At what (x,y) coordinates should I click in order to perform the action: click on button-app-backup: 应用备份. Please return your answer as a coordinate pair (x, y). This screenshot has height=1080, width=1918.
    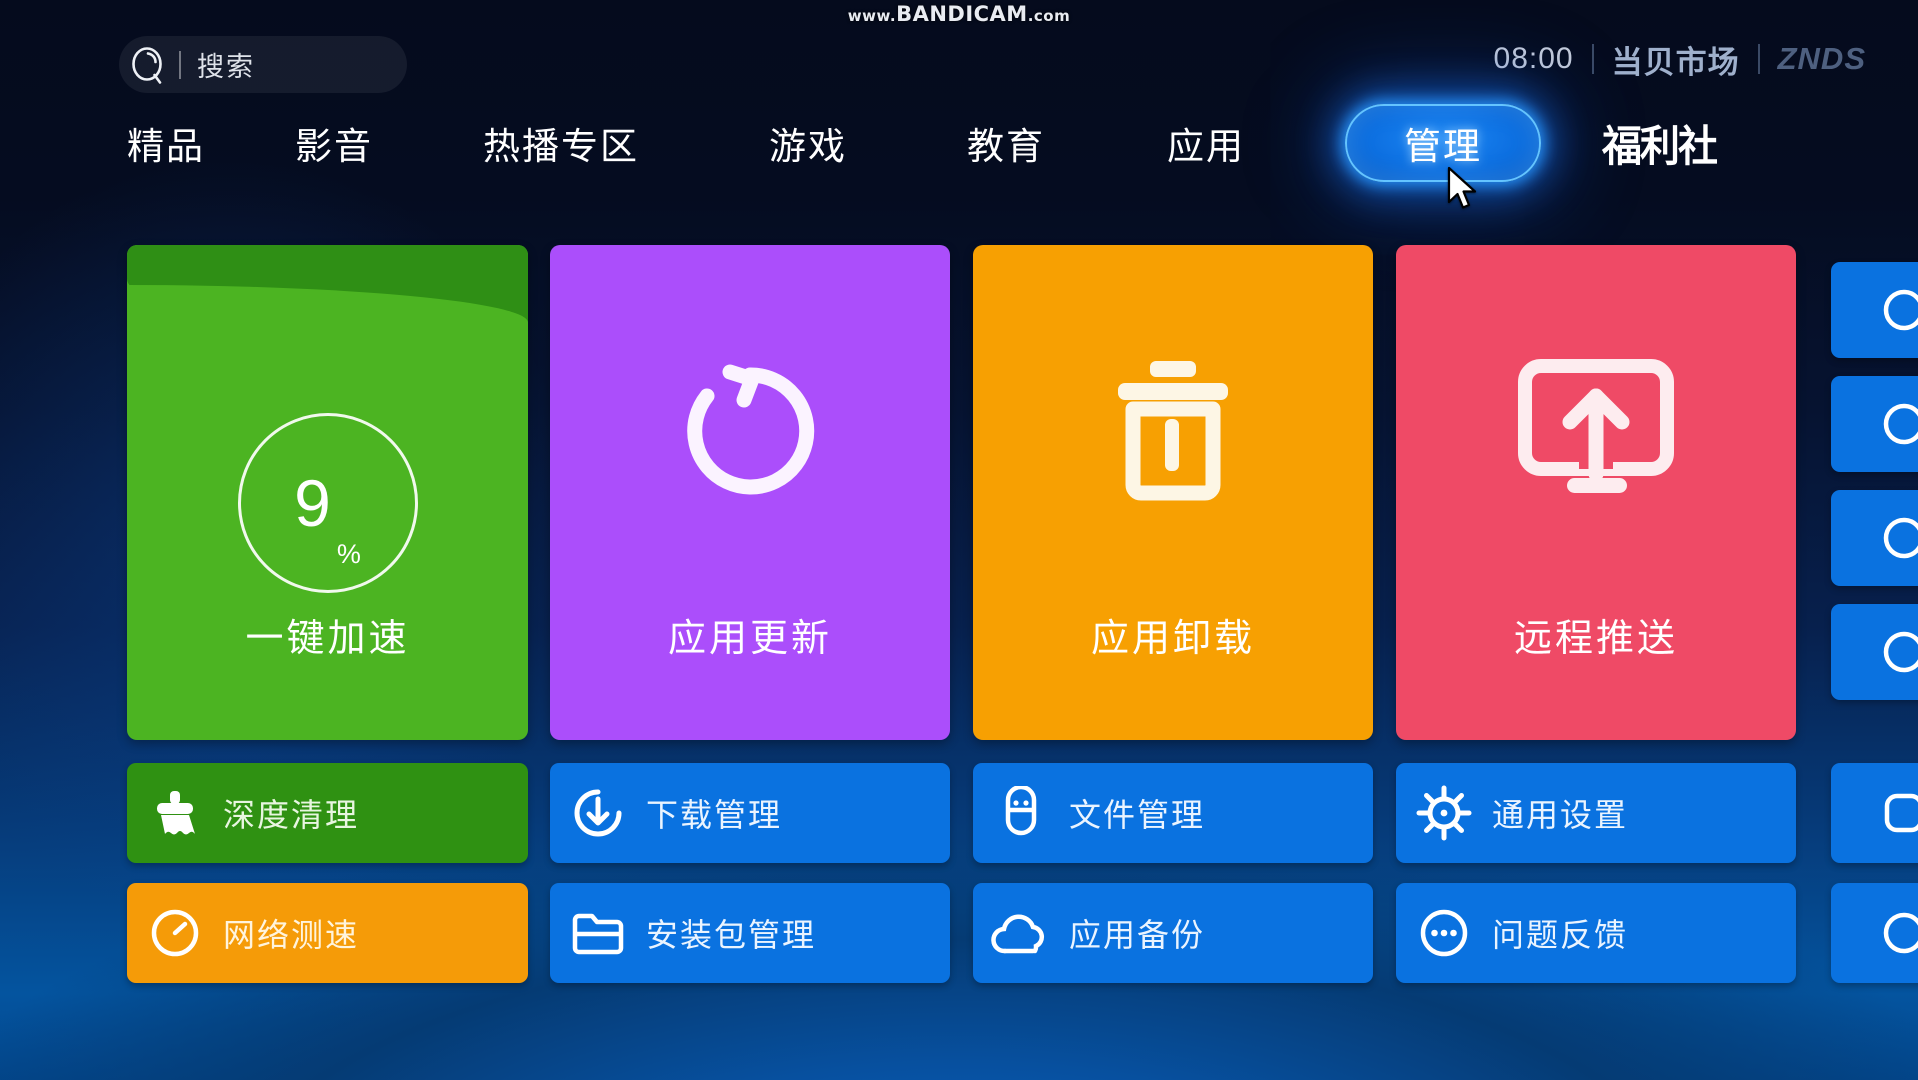
    Looking at the image, I should click on (1173, 933).